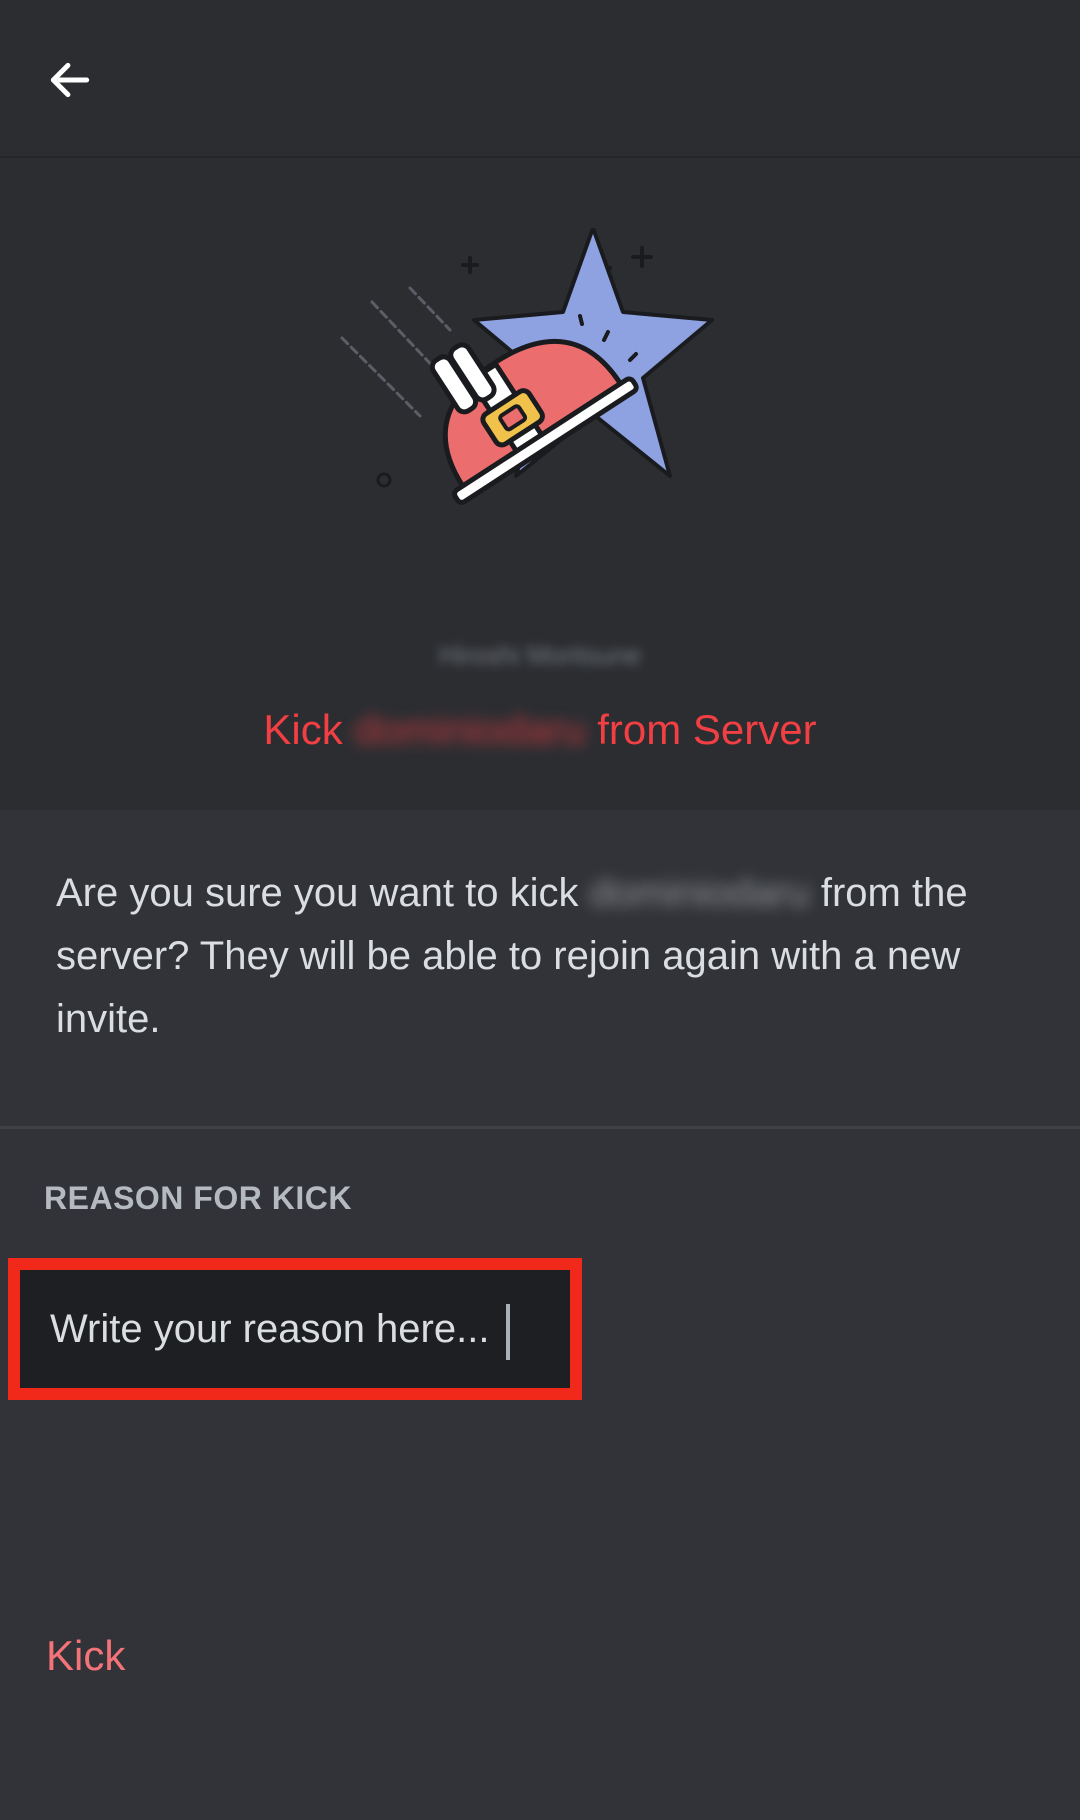  Describe the element at coordinates (85, 1656) in the screenshot. I see `kick-button: Kick` at that location.